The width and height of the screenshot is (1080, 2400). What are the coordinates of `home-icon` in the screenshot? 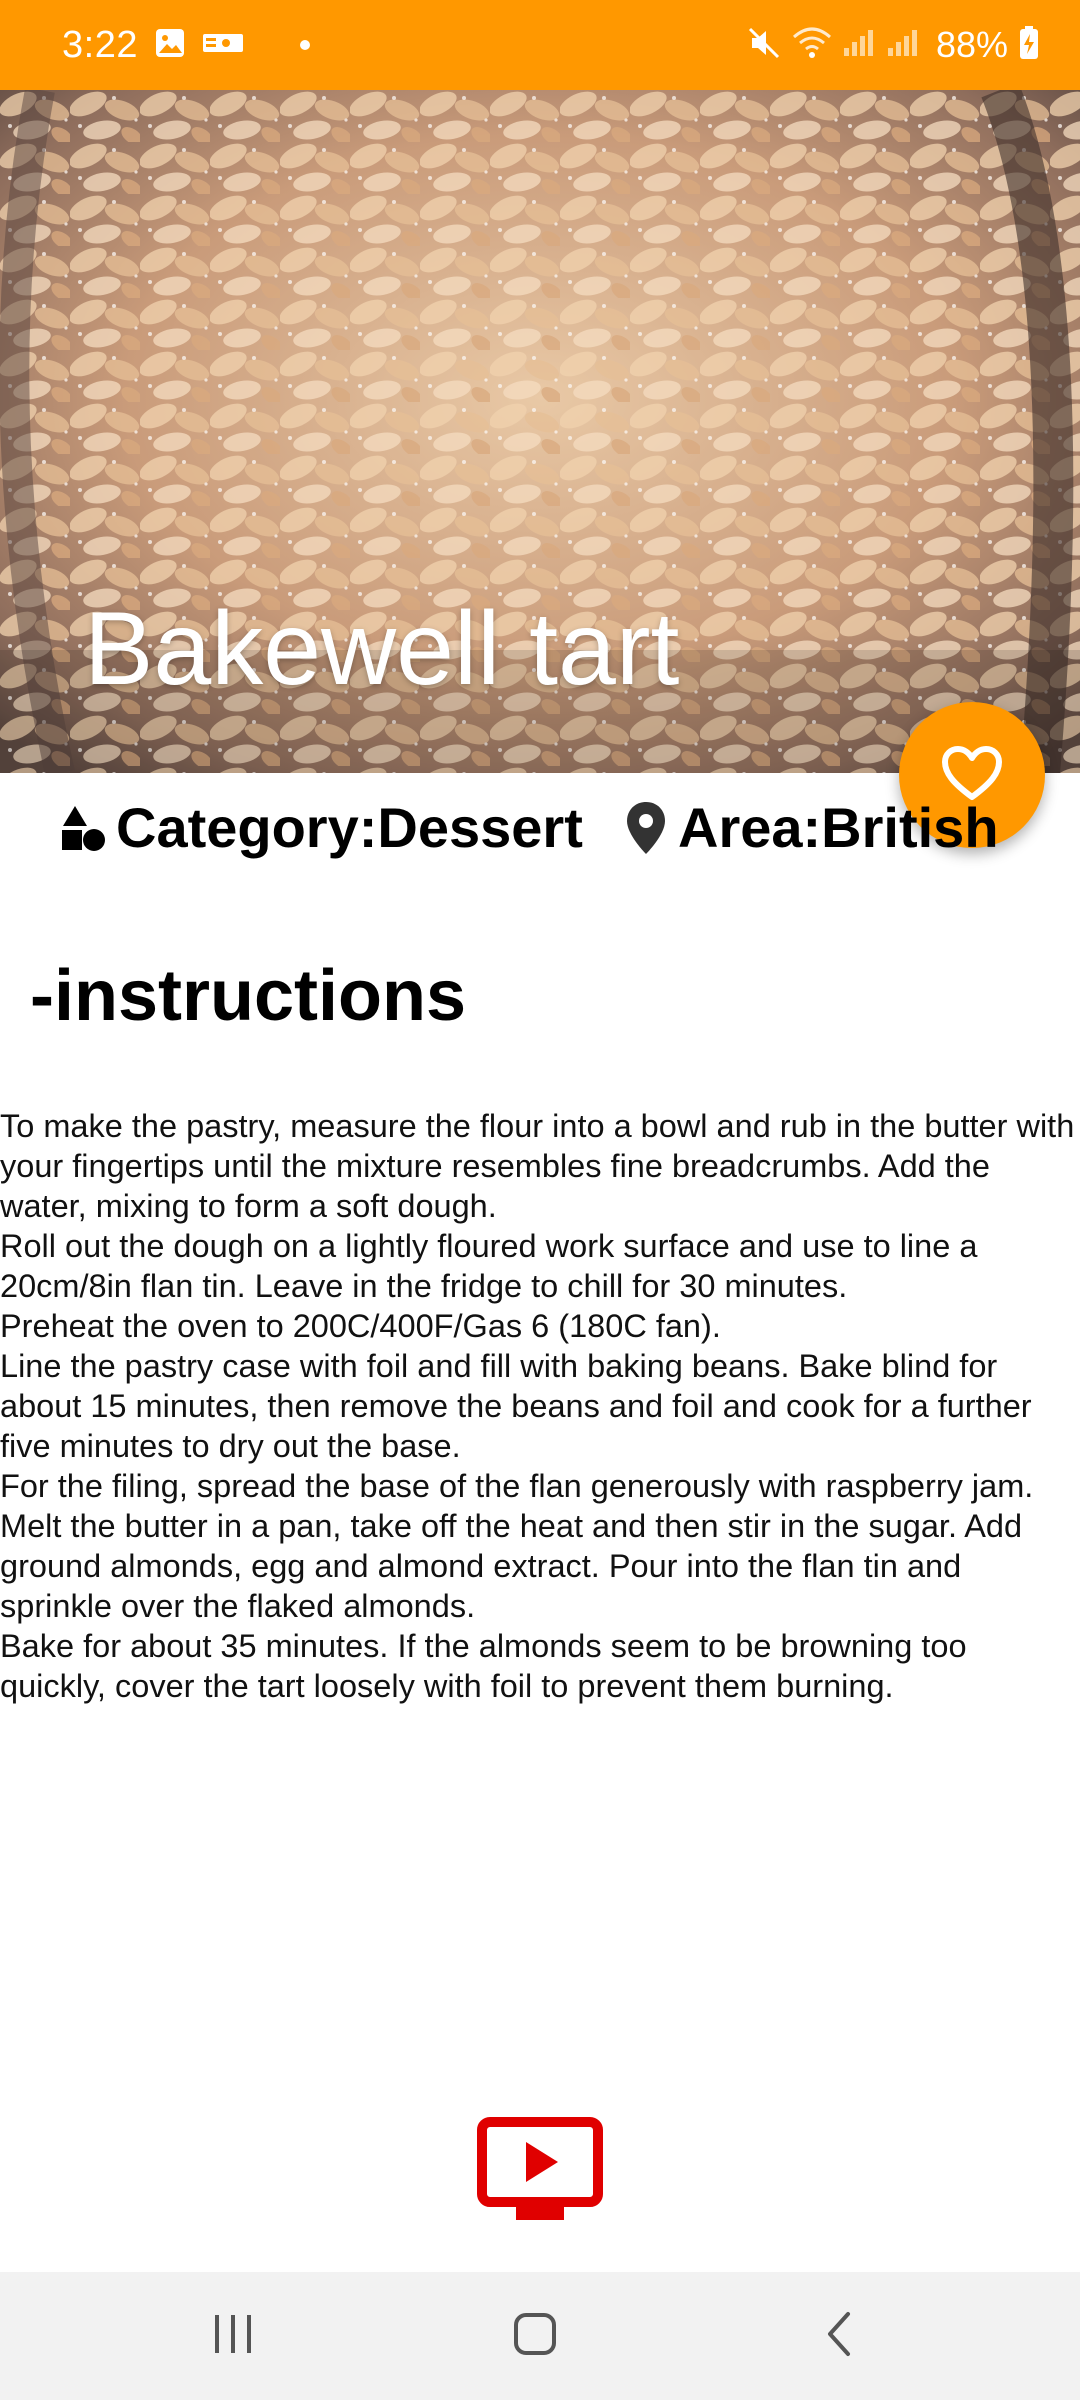 It's located at (535, 2336).